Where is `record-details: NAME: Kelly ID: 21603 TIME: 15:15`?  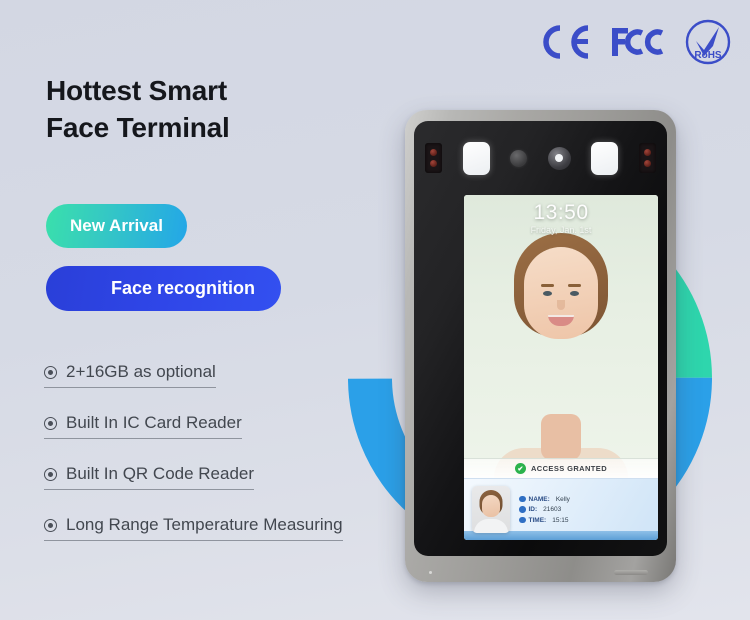
record-details: NAME: Kelly ID: 21603 TIME: 15:15 is located at coordinates (544, 510).